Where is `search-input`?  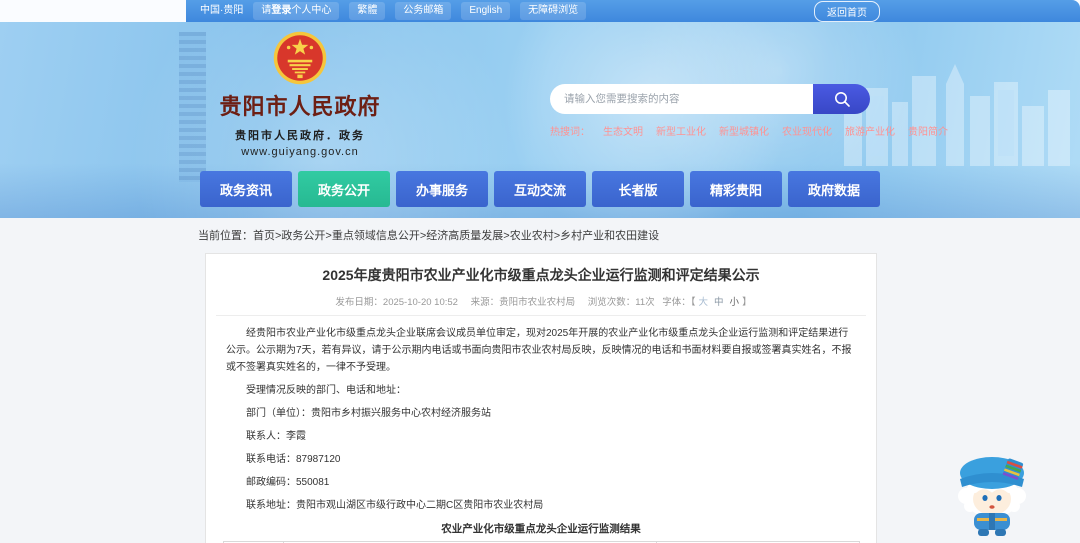
search-input is located at coordinates (681, 99).